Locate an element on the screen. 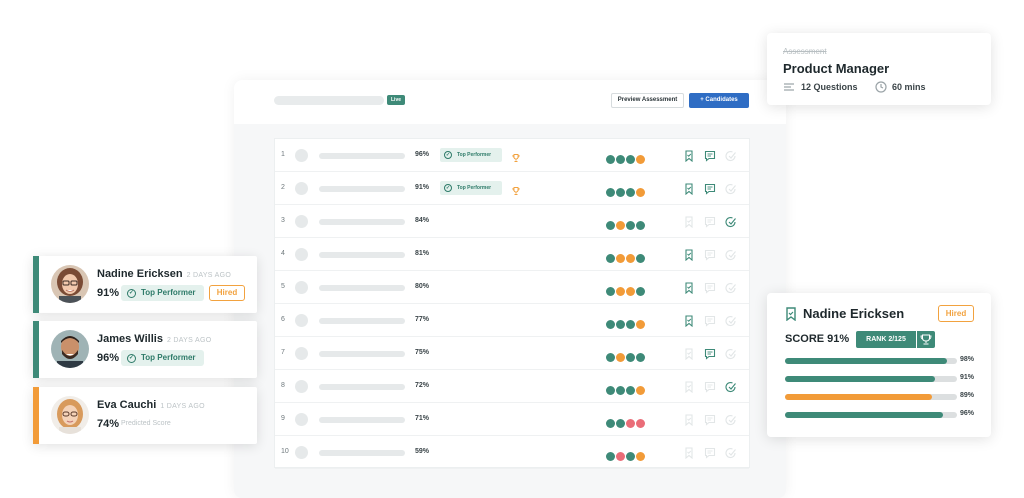 This screenshot has height=498, width=1024. table-row: 4 81% is located at coordinates (512, 254).